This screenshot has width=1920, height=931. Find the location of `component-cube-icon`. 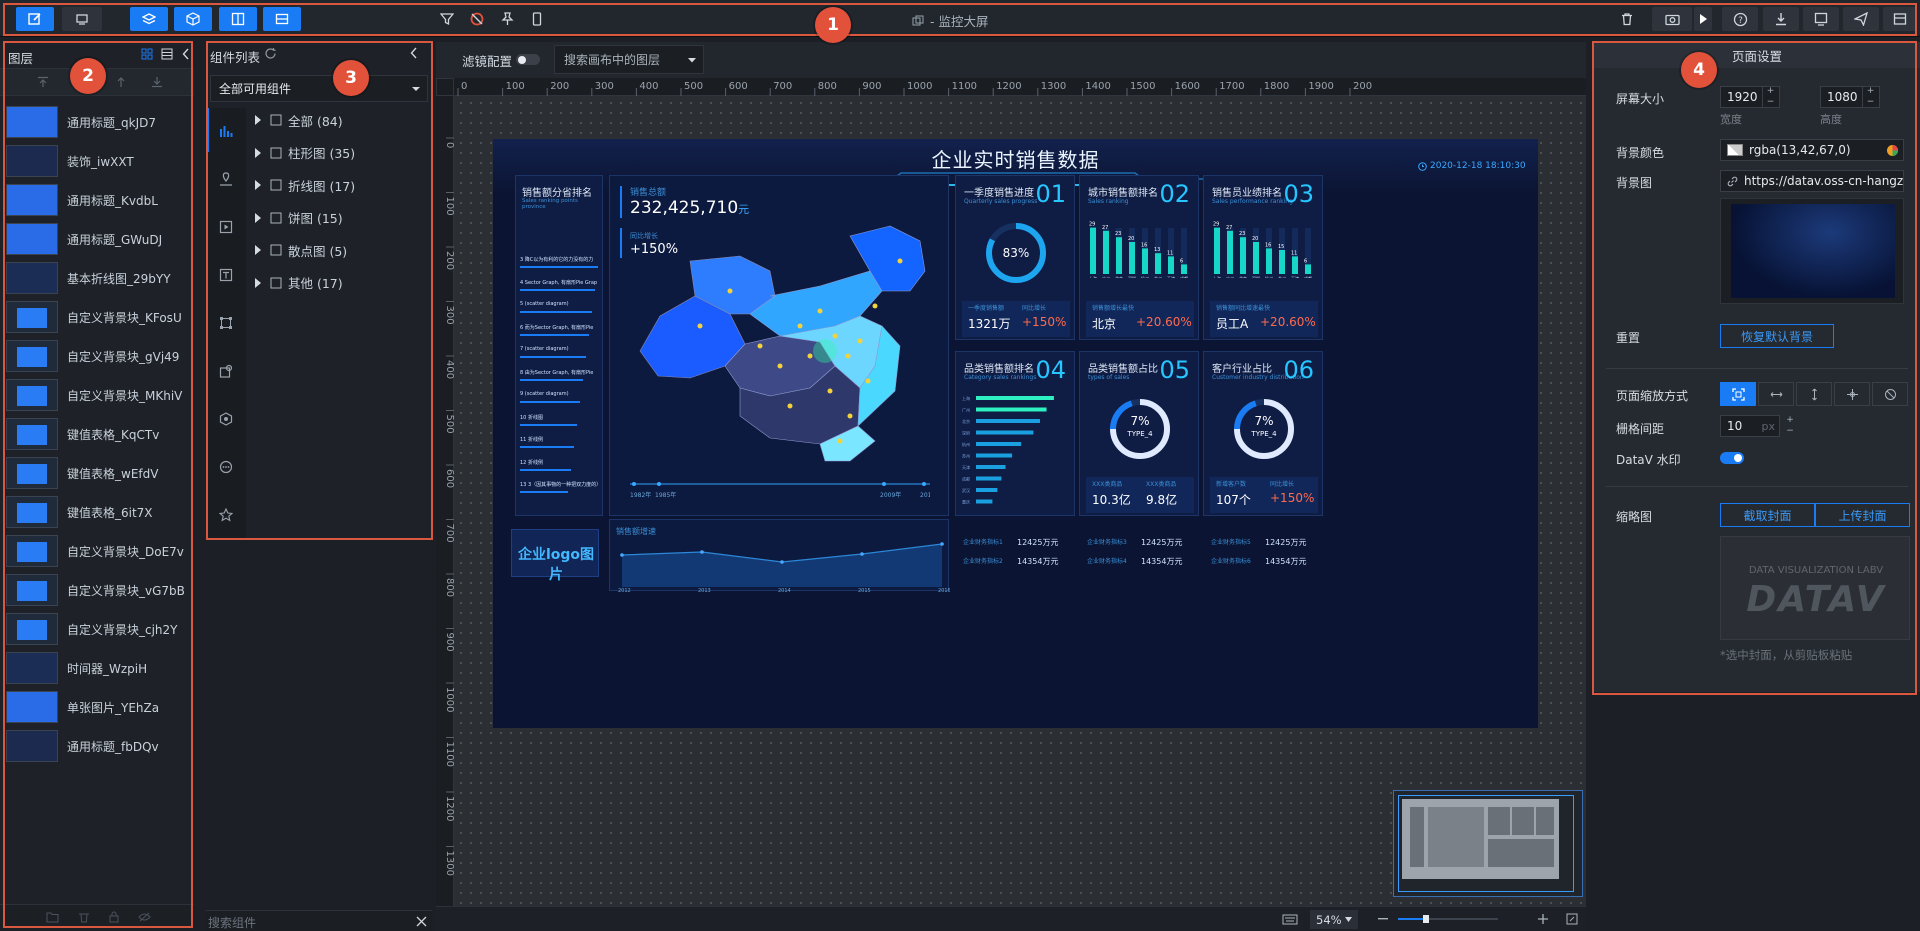

component-cube-icon is located at coordinates (193, 19).